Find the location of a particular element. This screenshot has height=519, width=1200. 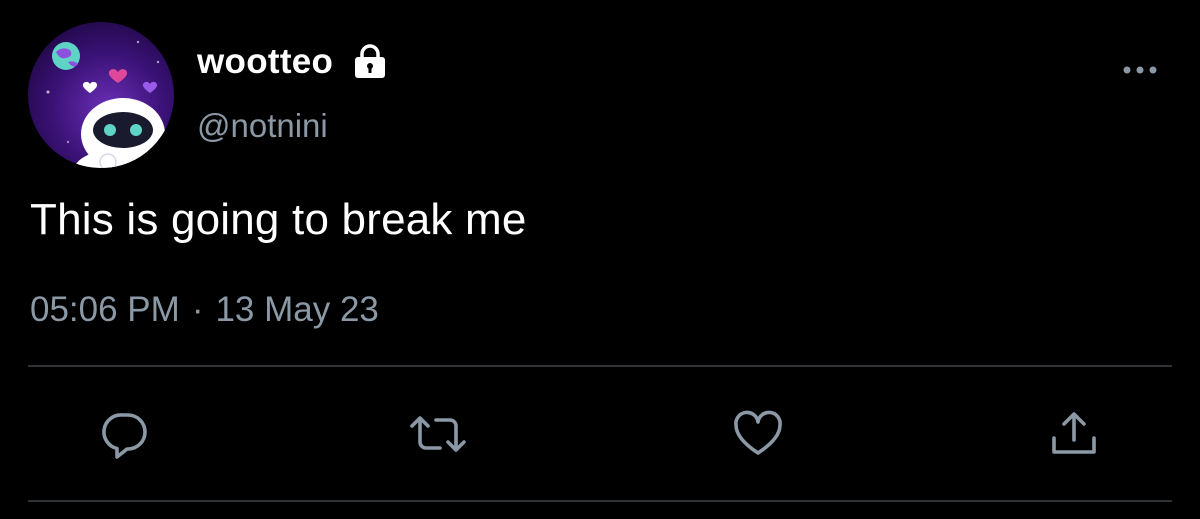

lock-icon is located at coordinates (370, 62).